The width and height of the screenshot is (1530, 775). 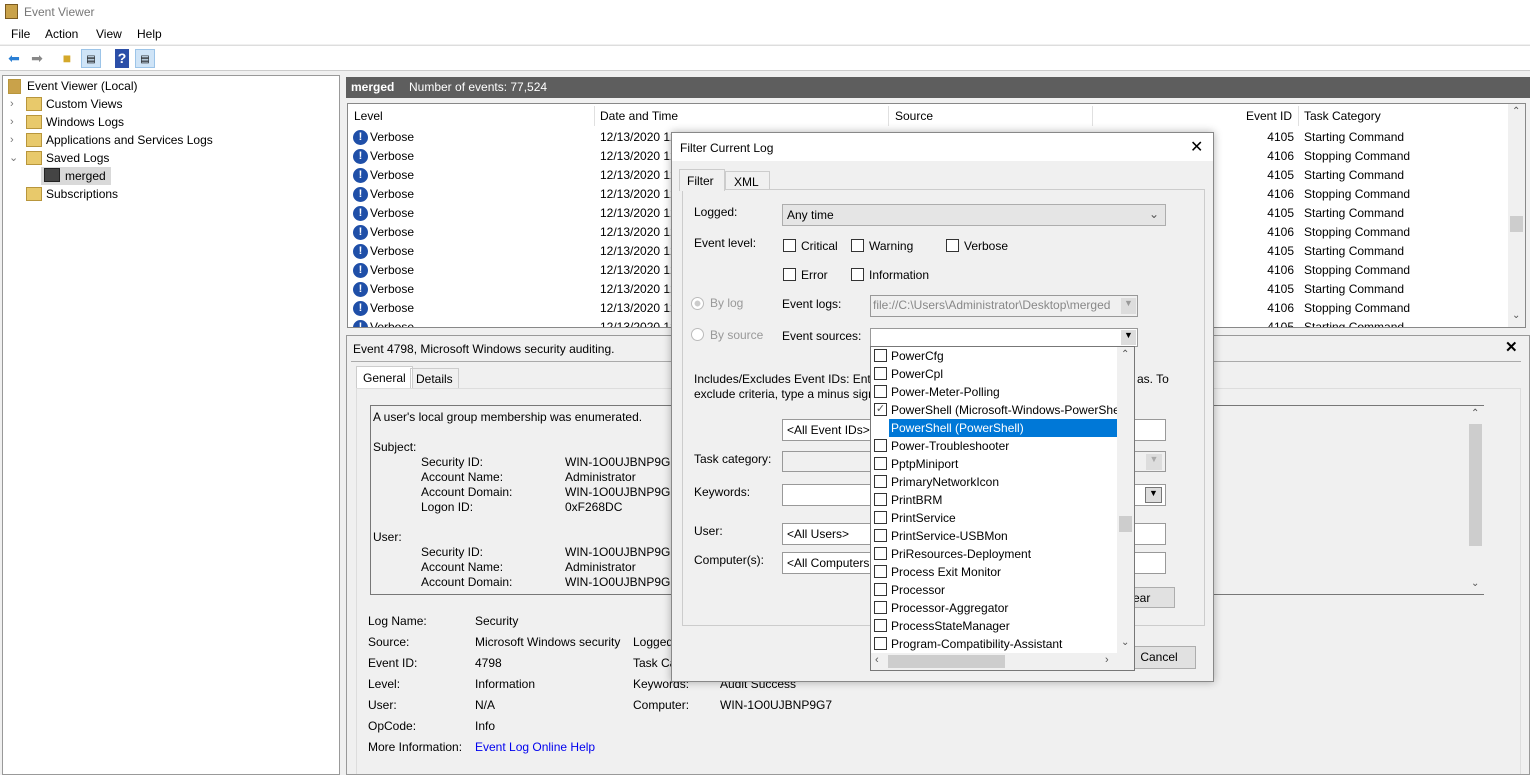 I want to click on source-item: Processor-Aggregator, so click(x=995, y=608).